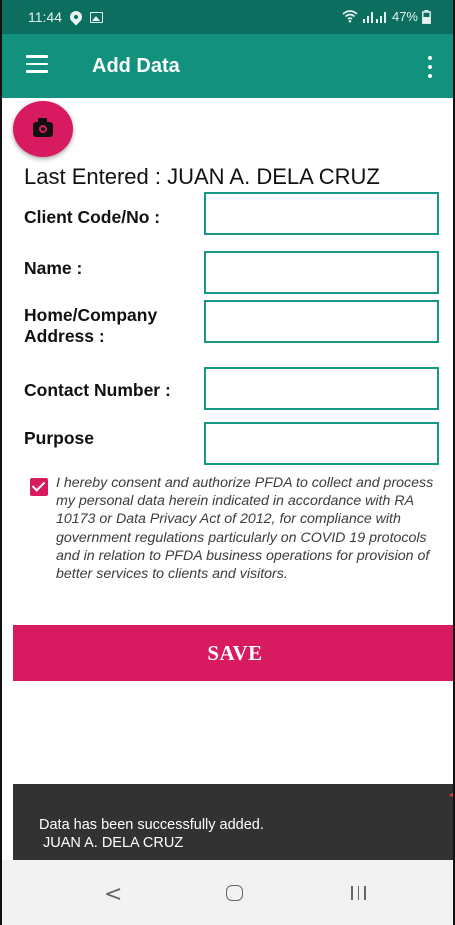 This screenshot has width=455, height=925. Describe the element at coordinates (321, 213) in the screenshot. I see `client-code-input` at that location.